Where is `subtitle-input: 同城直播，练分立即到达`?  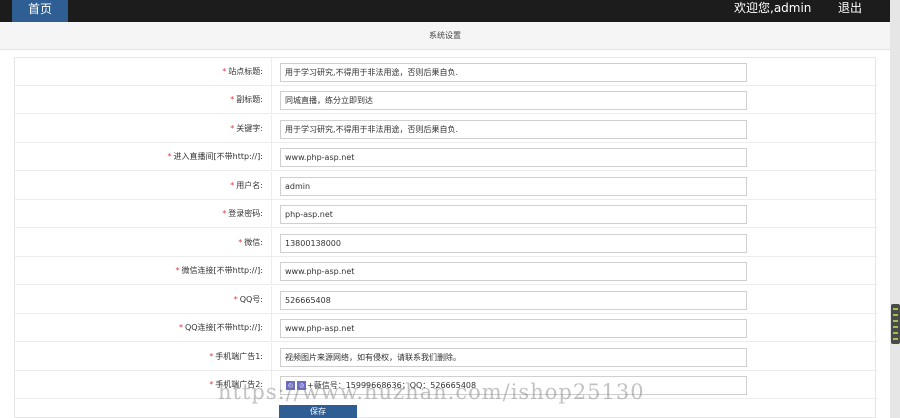 subtitle-input: 同城直播，练分立即到达 is located at coordinates (513, 100).